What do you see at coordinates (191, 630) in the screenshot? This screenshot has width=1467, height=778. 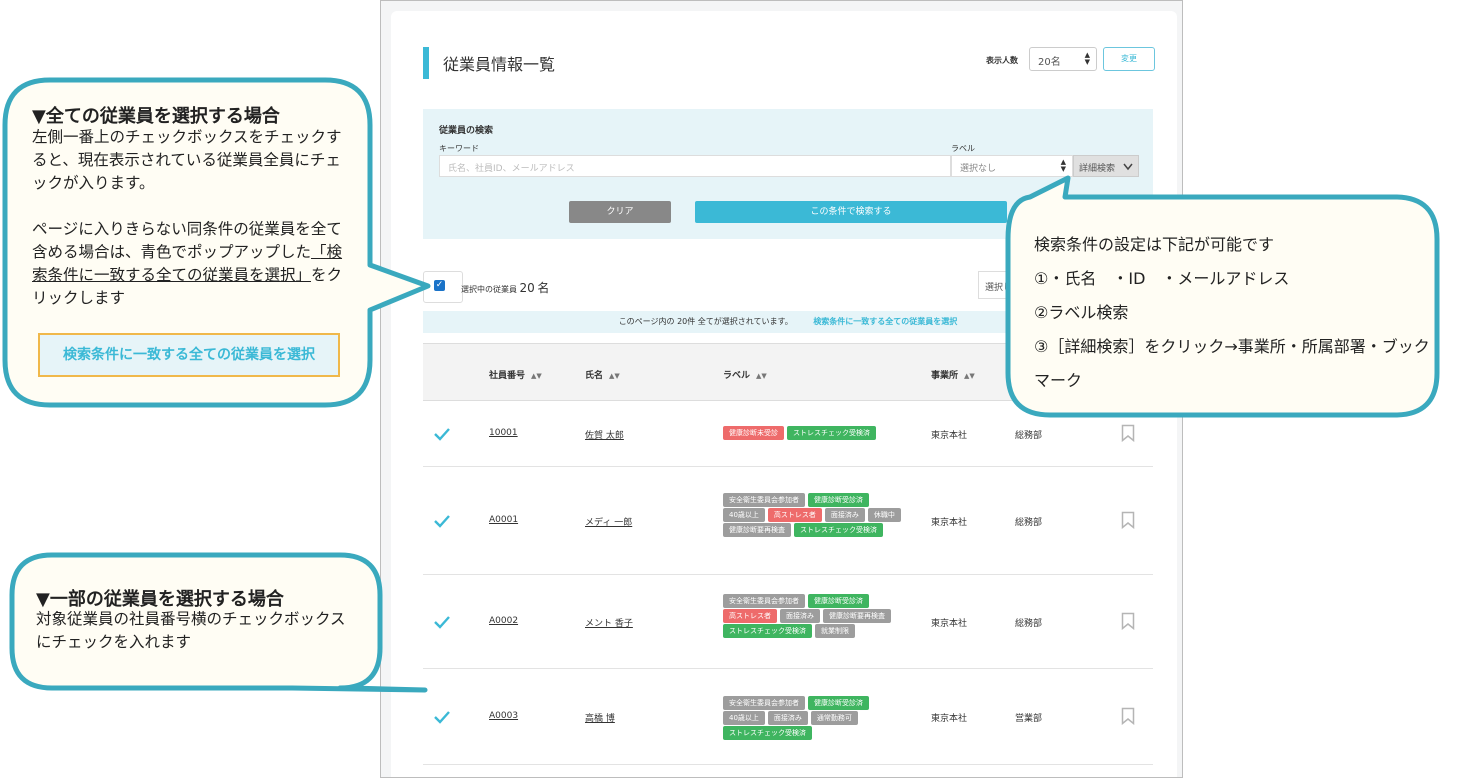 I see `callout-select-some-body: 対象従業員の社員番号横のチェックボックスにチェックを入れます` at bounding box center [191, 630].